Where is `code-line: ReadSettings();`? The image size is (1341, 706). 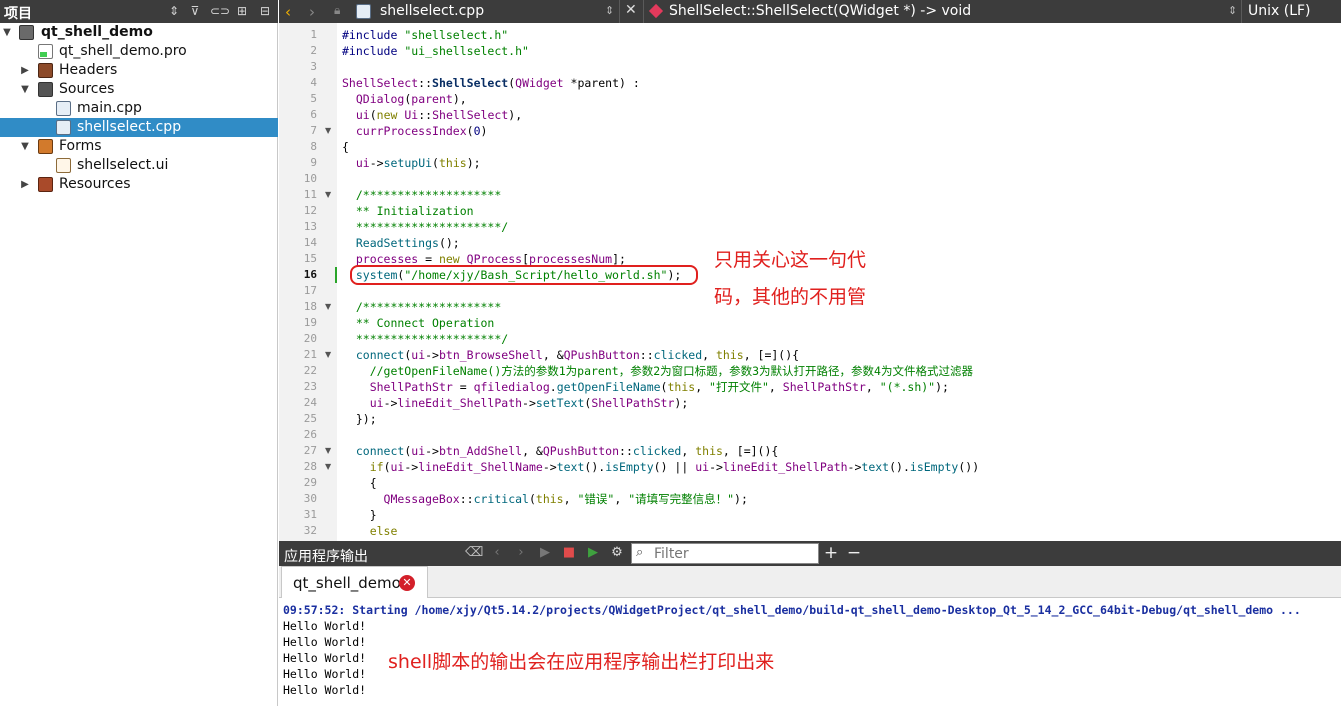 code-line: ReadSettings(); is located at coordinates (407, 243).